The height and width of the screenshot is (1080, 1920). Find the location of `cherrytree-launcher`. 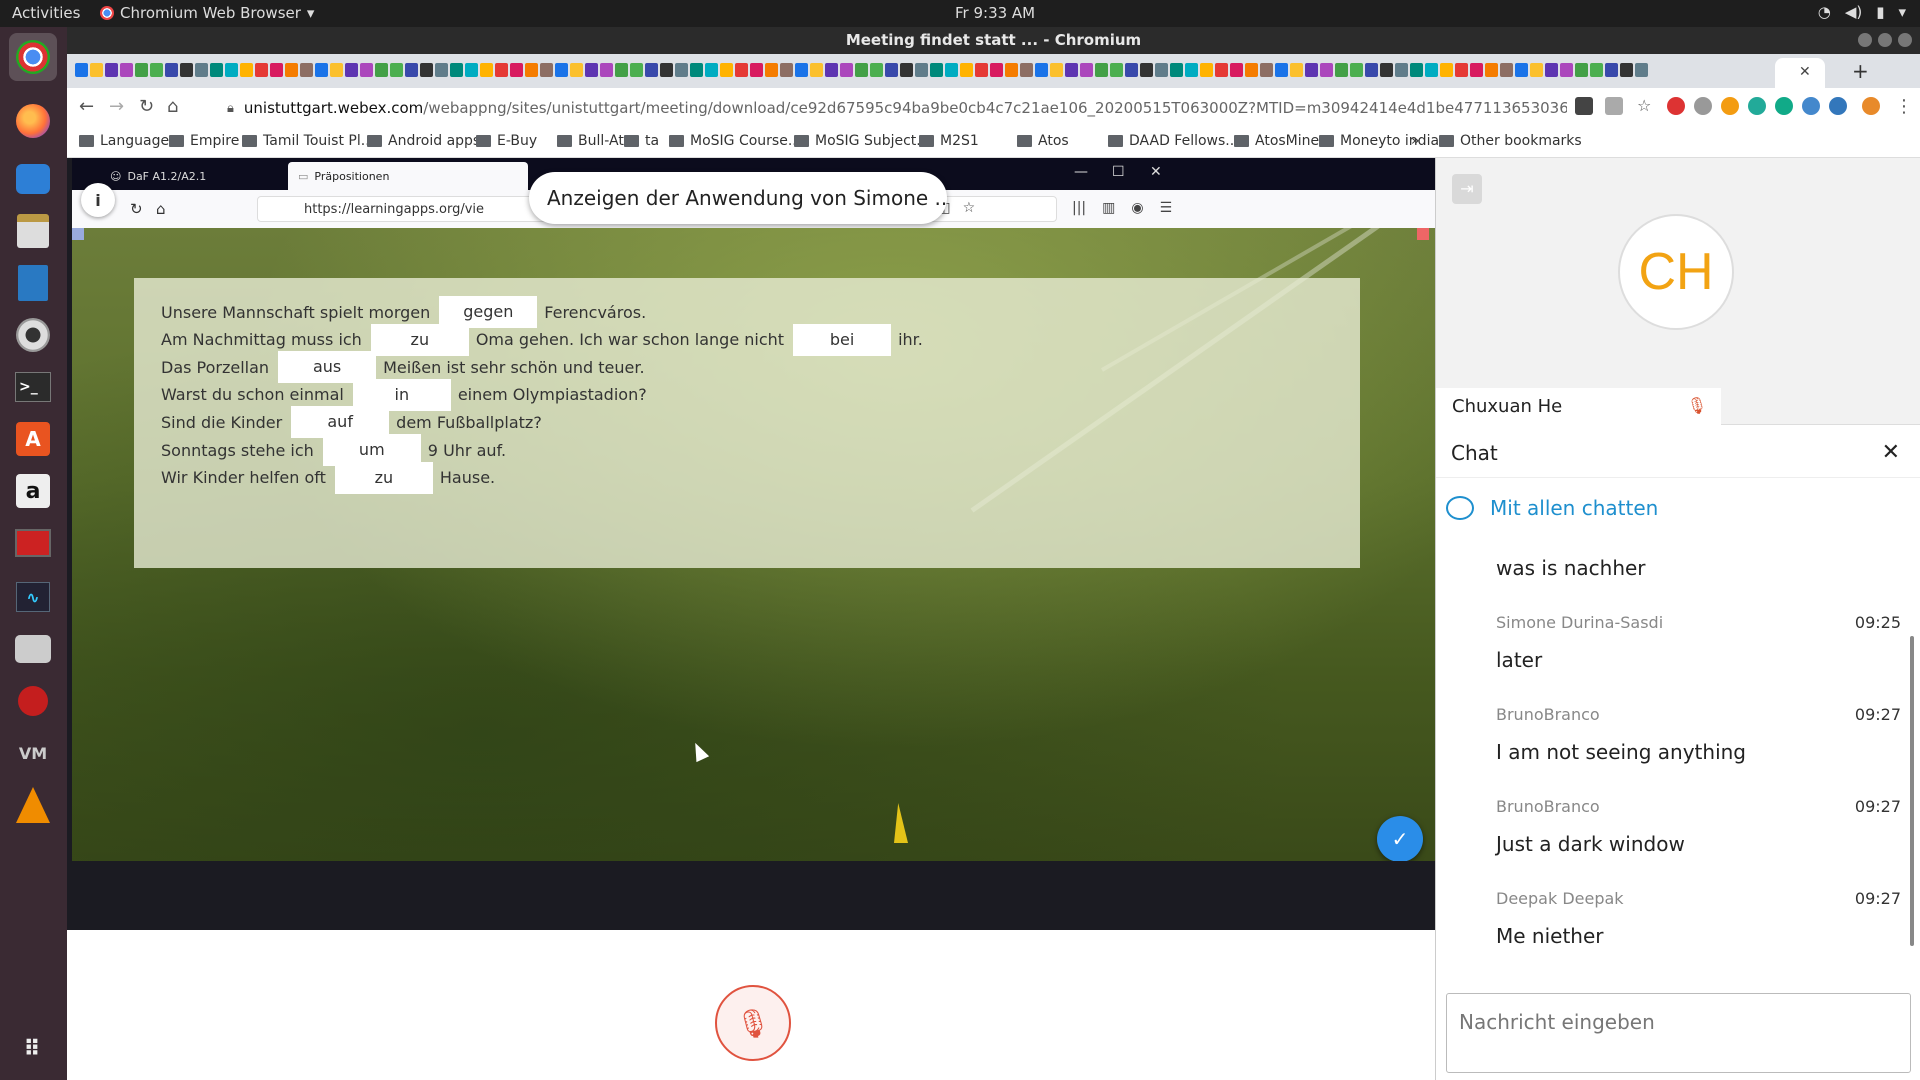

cherrytree-launcher is located at coordinates (33, 701).